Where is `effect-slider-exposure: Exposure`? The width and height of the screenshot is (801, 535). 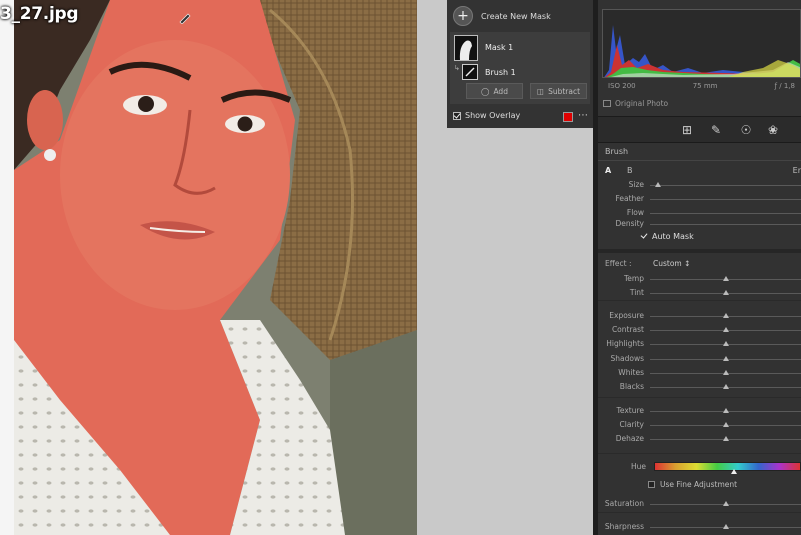
effect-slider-exposure: Exposure is located at coordinates (699, 316).